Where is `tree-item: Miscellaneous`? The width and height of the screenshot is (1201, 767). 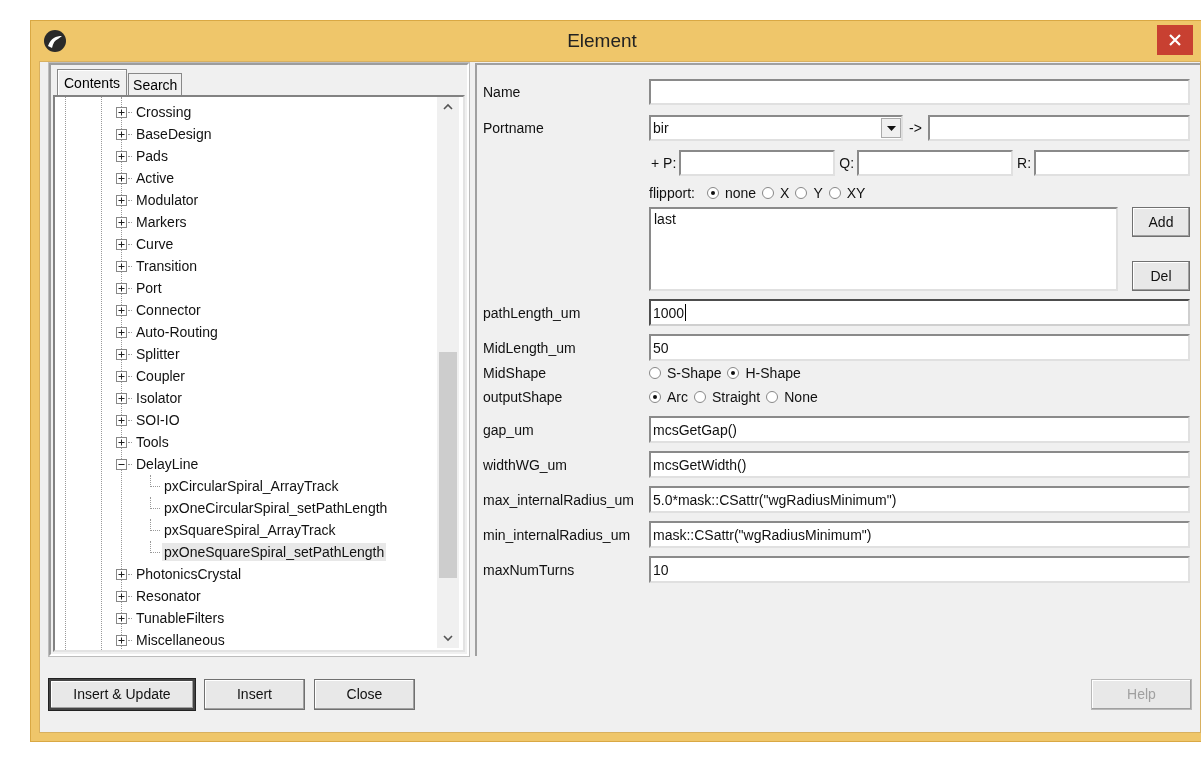 tree-item: Miscellaneous is located at coordinates (180, 640).